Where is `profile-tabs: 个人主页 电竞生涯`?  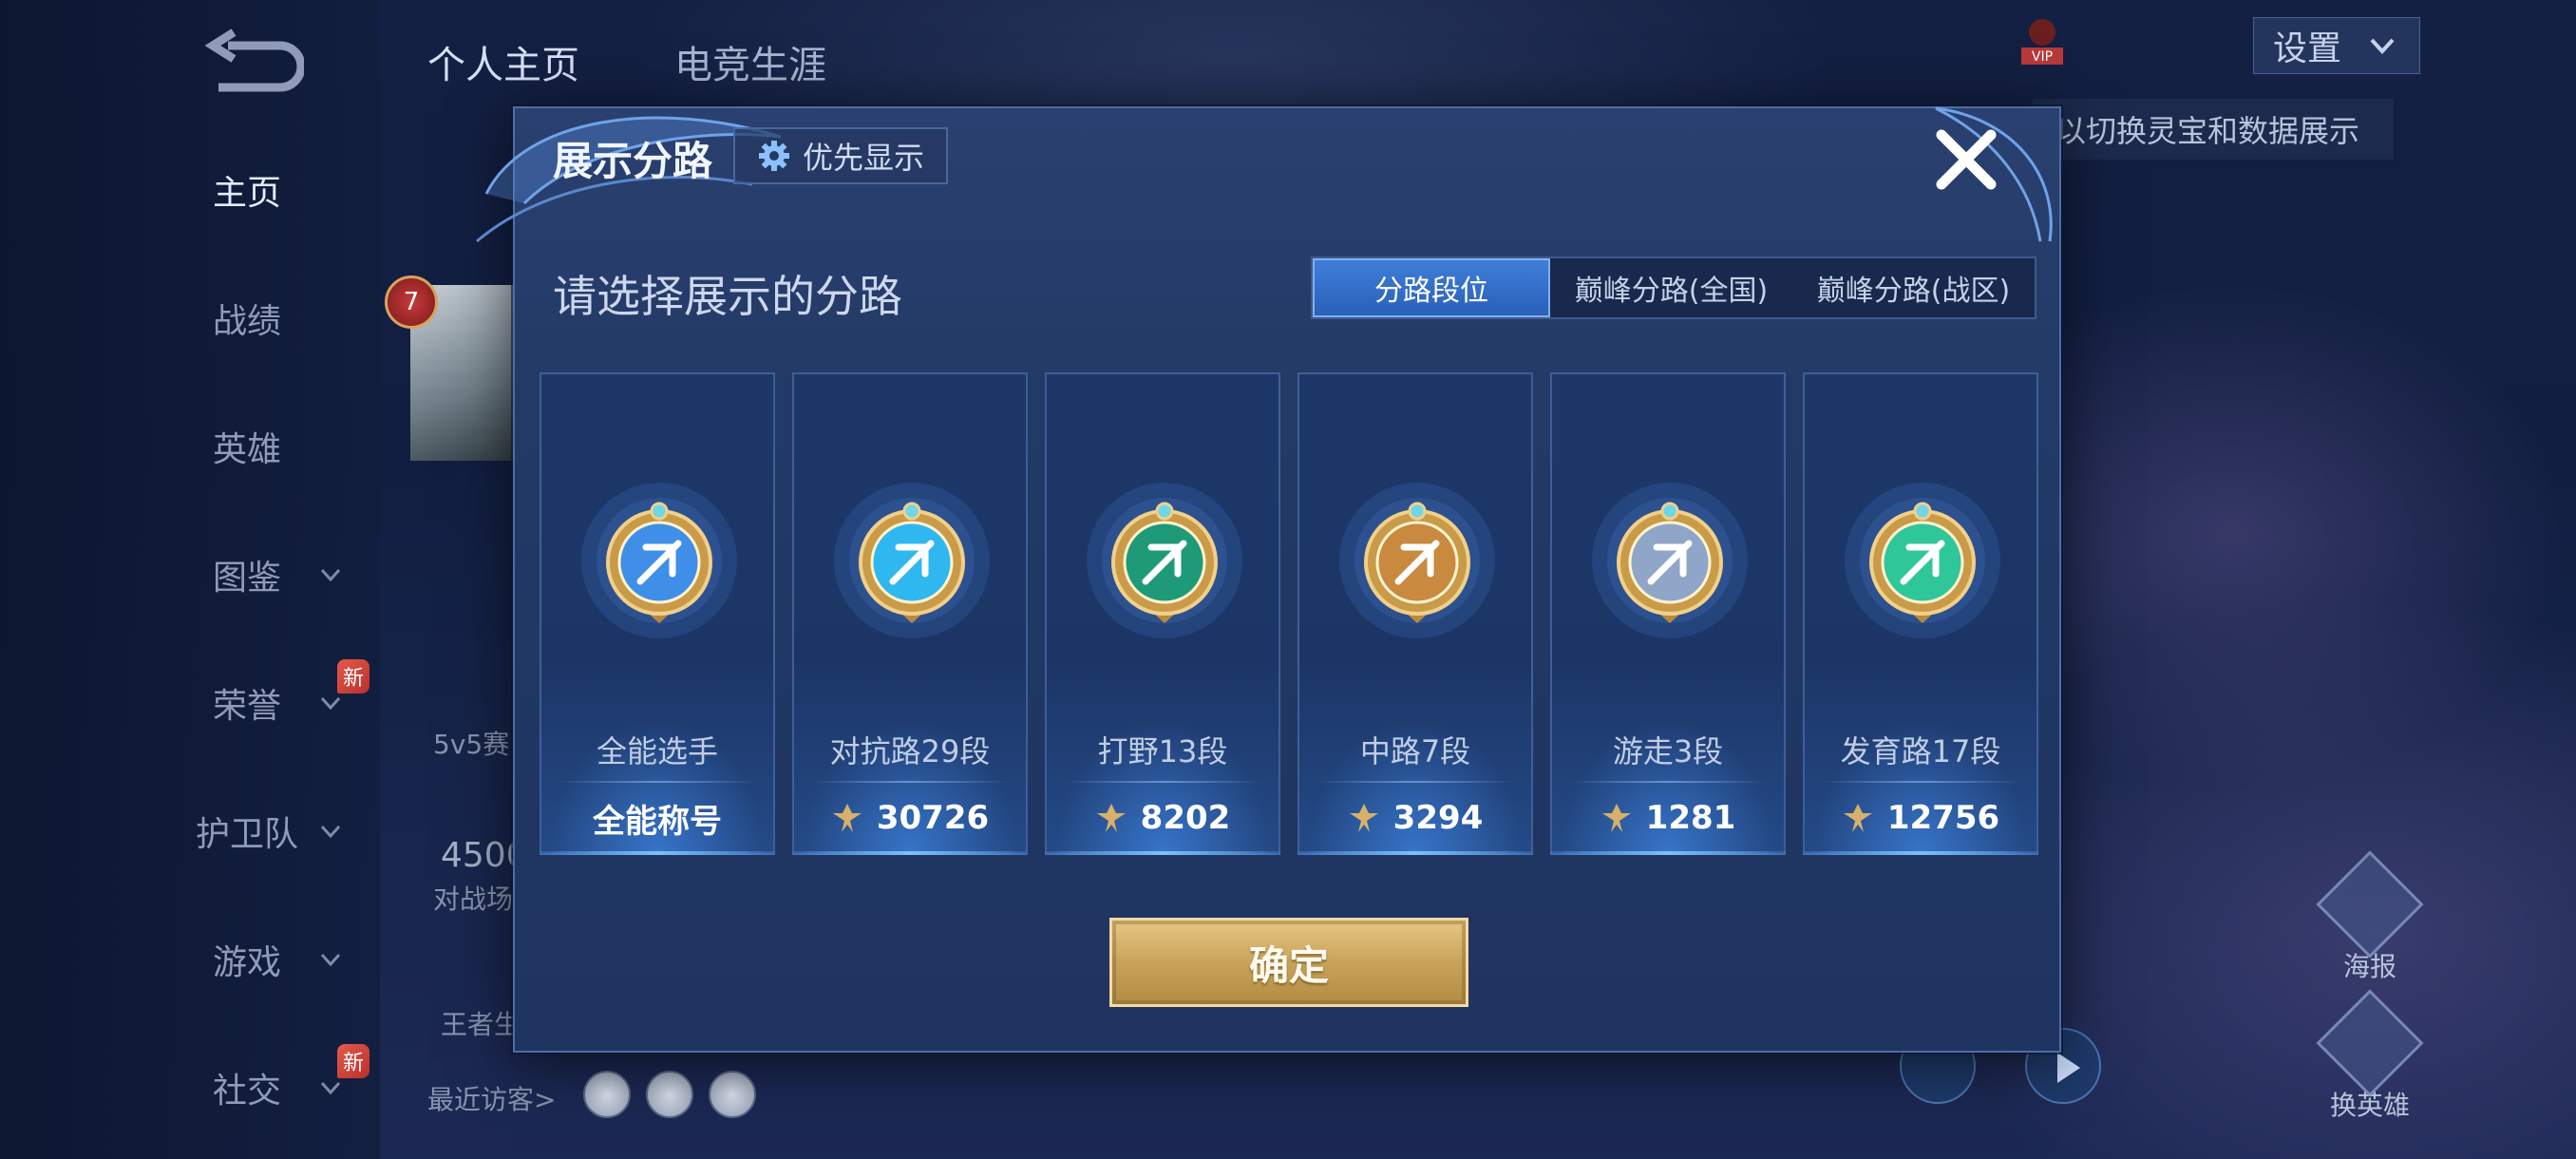
profile-tabs: 个人主页 电竞生涯 is located at coordinates (626, 61).